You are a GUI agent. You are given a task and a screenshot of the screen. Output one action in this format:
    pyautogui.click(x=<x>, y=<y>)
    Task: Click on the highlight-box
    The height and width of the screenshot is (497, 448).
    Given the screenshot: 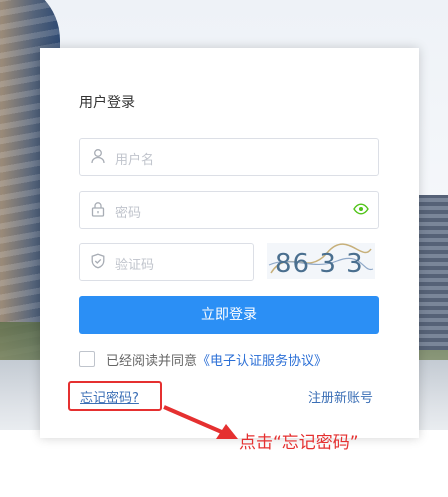 What is the action you would take?
    pyautogui.click(x=115, y=396)
    